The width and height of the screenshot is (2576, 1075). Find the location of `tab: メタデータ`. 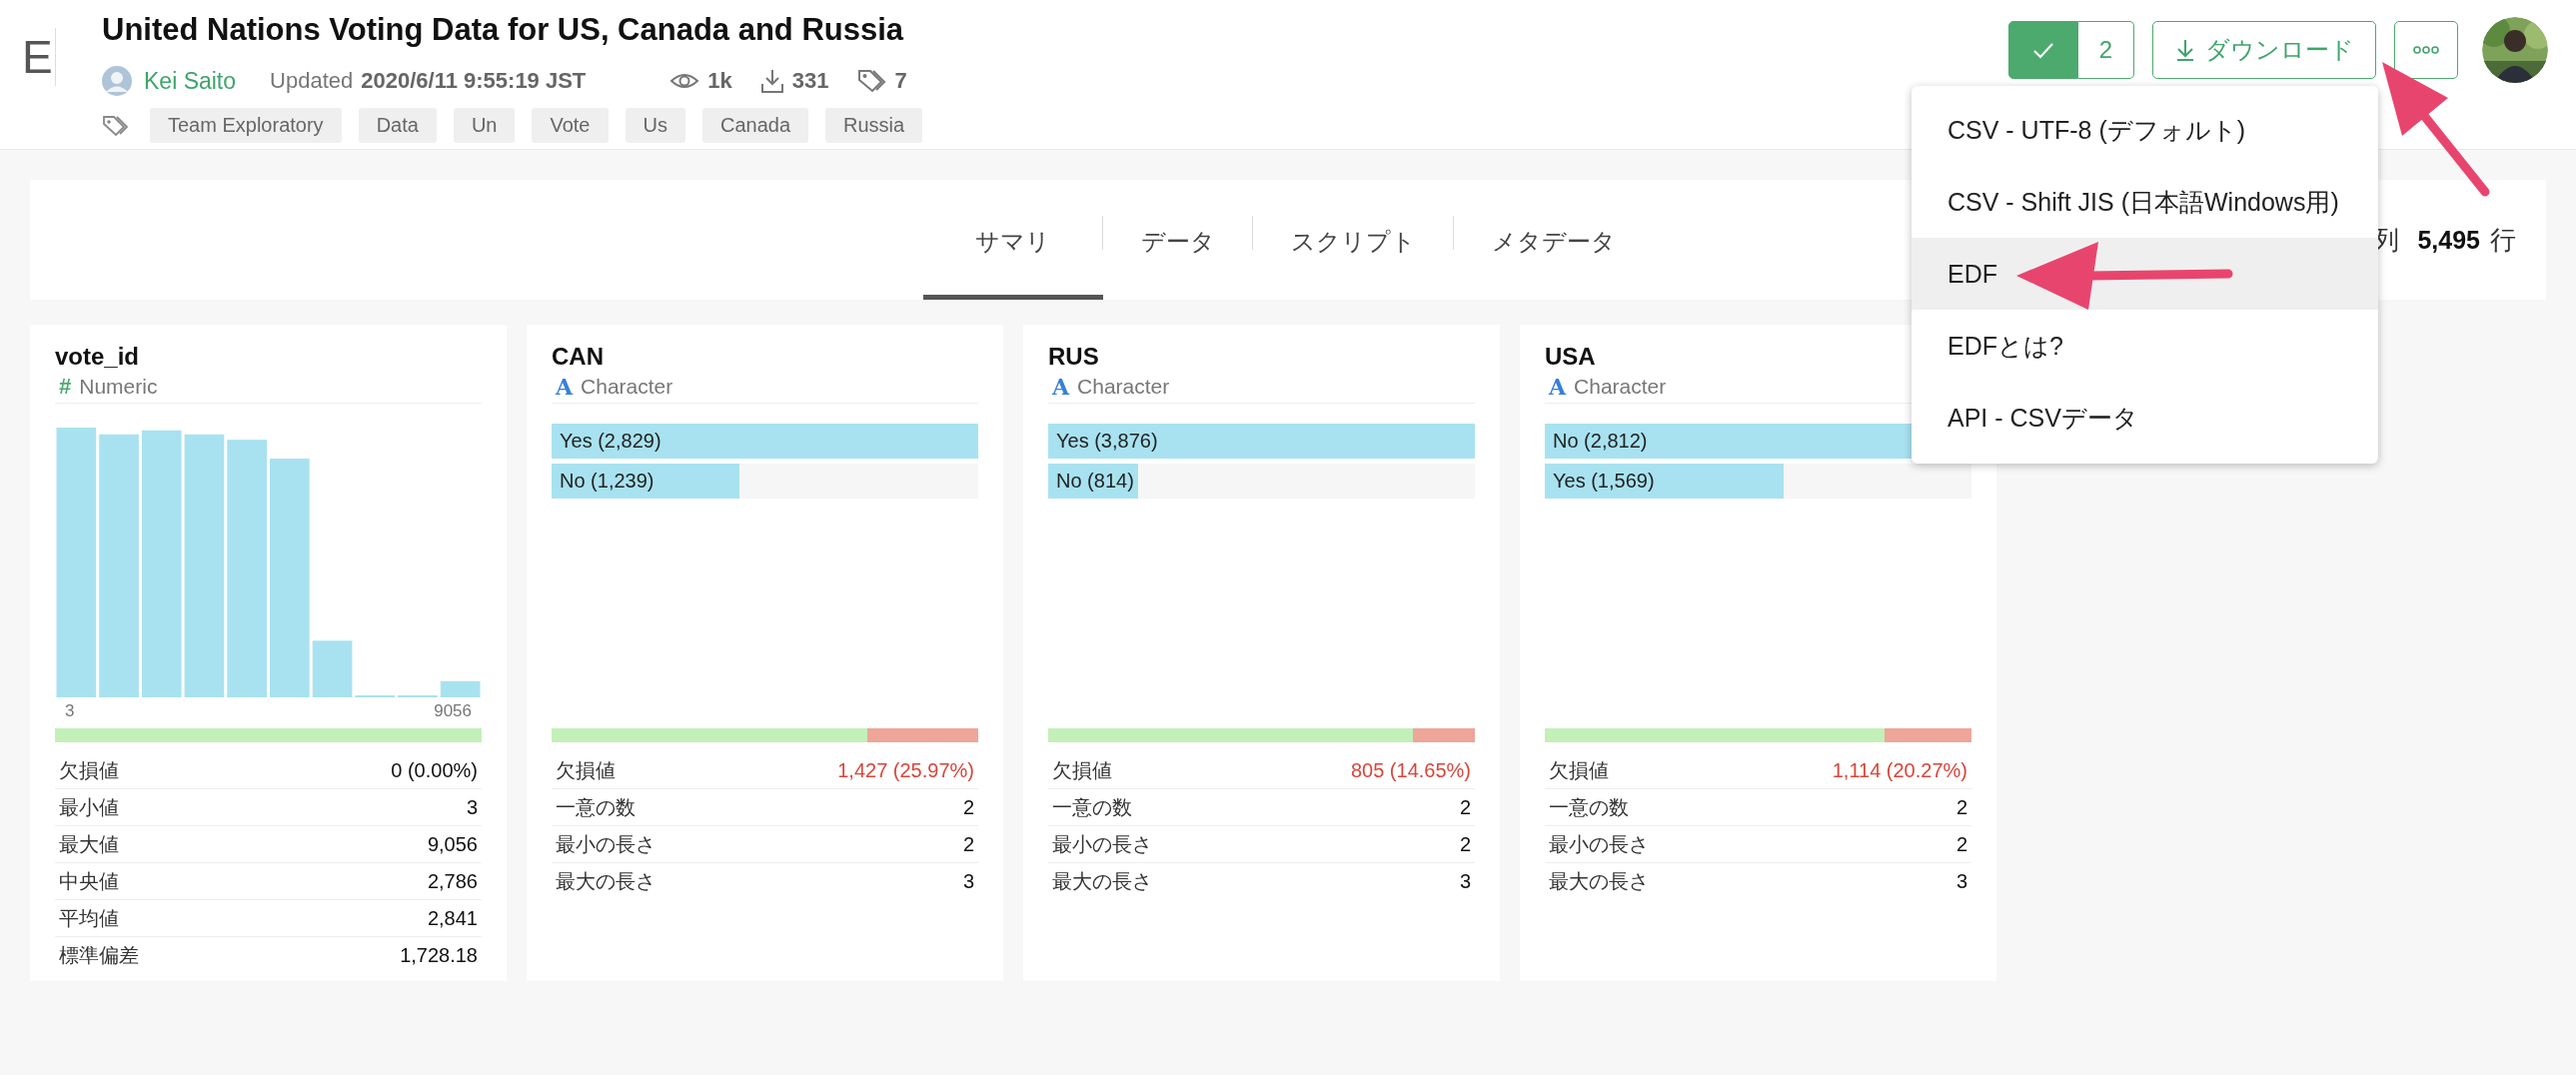

tab: メタデータ is located at coordinates (1553, 240).